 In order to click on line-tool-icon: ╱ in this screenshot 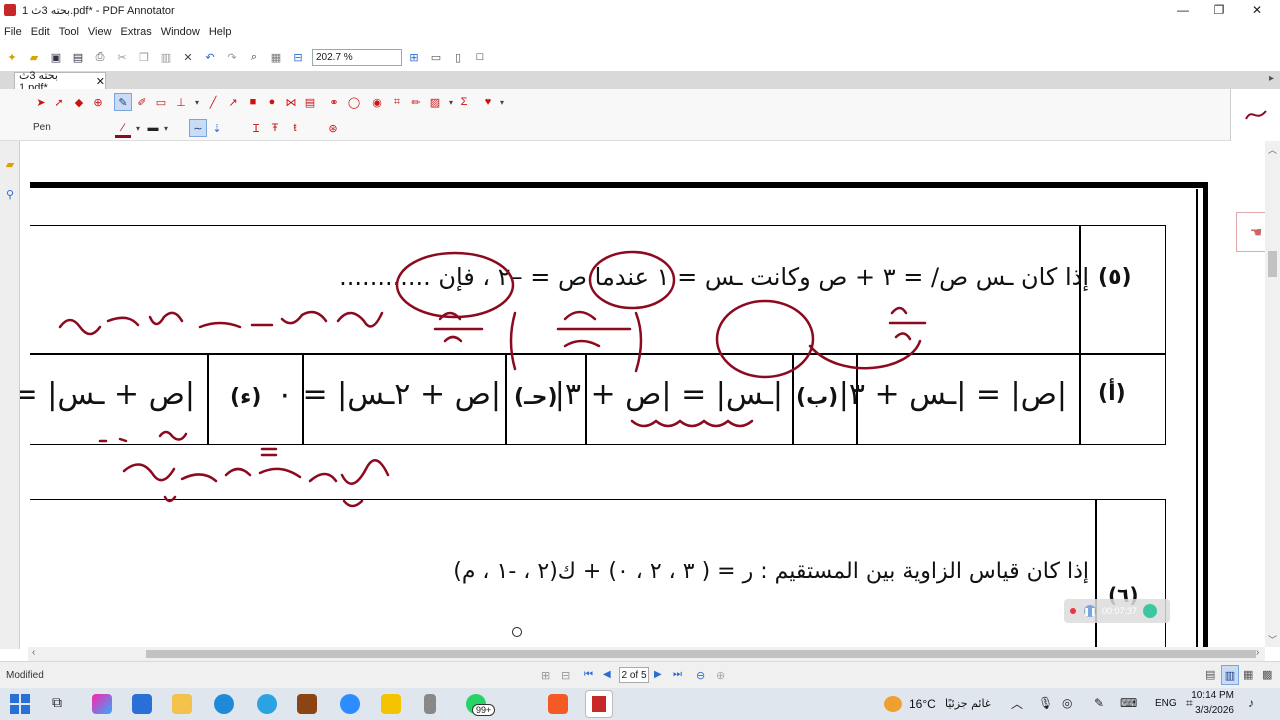, I will do `click(213, 102)`.